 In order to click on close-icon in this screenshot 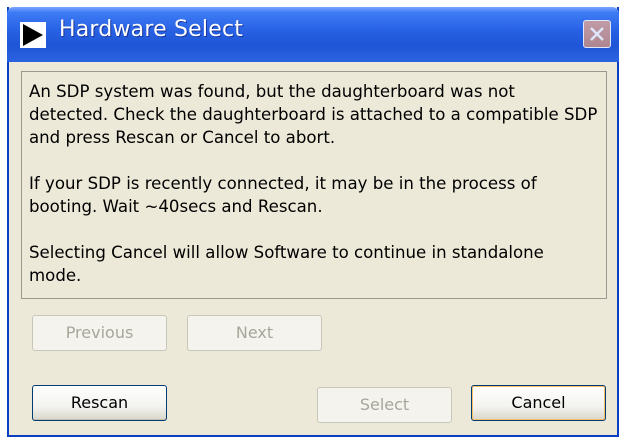, I will do `click(597, 34)`.